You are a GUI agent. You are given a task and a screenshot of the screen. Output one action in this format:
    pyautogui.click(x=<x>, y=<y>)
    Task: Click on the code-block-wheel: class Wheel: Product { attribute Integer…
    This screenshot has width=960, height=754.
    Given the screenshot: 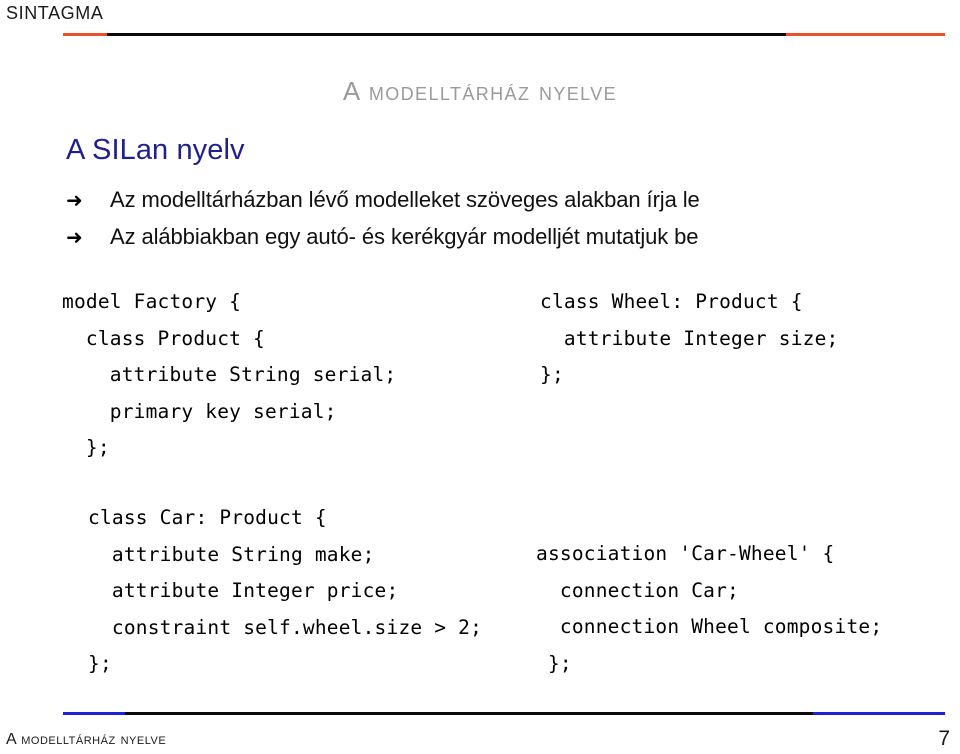 What is the action you would take?
    pyautogui.click(x=689, y=338)
    